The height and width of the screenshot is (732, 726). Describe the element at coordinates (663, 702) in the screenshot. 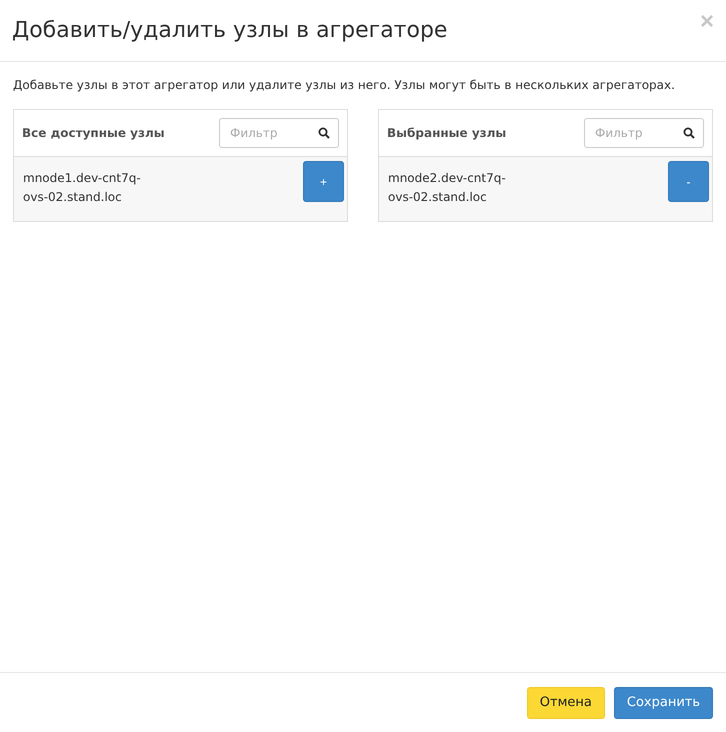

I see `save-button: Сохранить` at that location.